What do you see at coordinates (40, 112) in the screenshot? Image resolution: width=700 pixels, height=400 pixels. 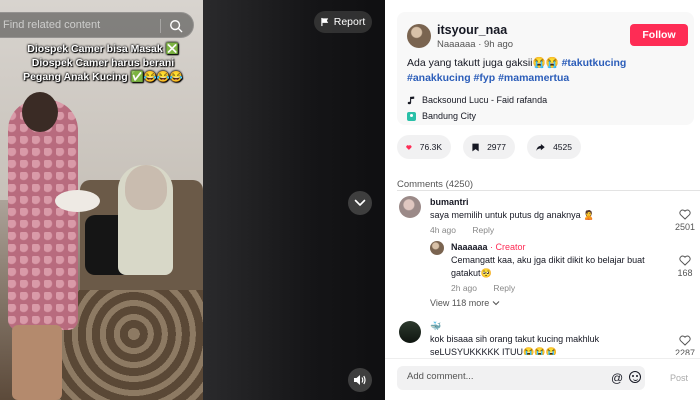 I see `scene-woman-head` at bounding box center [40, 112].